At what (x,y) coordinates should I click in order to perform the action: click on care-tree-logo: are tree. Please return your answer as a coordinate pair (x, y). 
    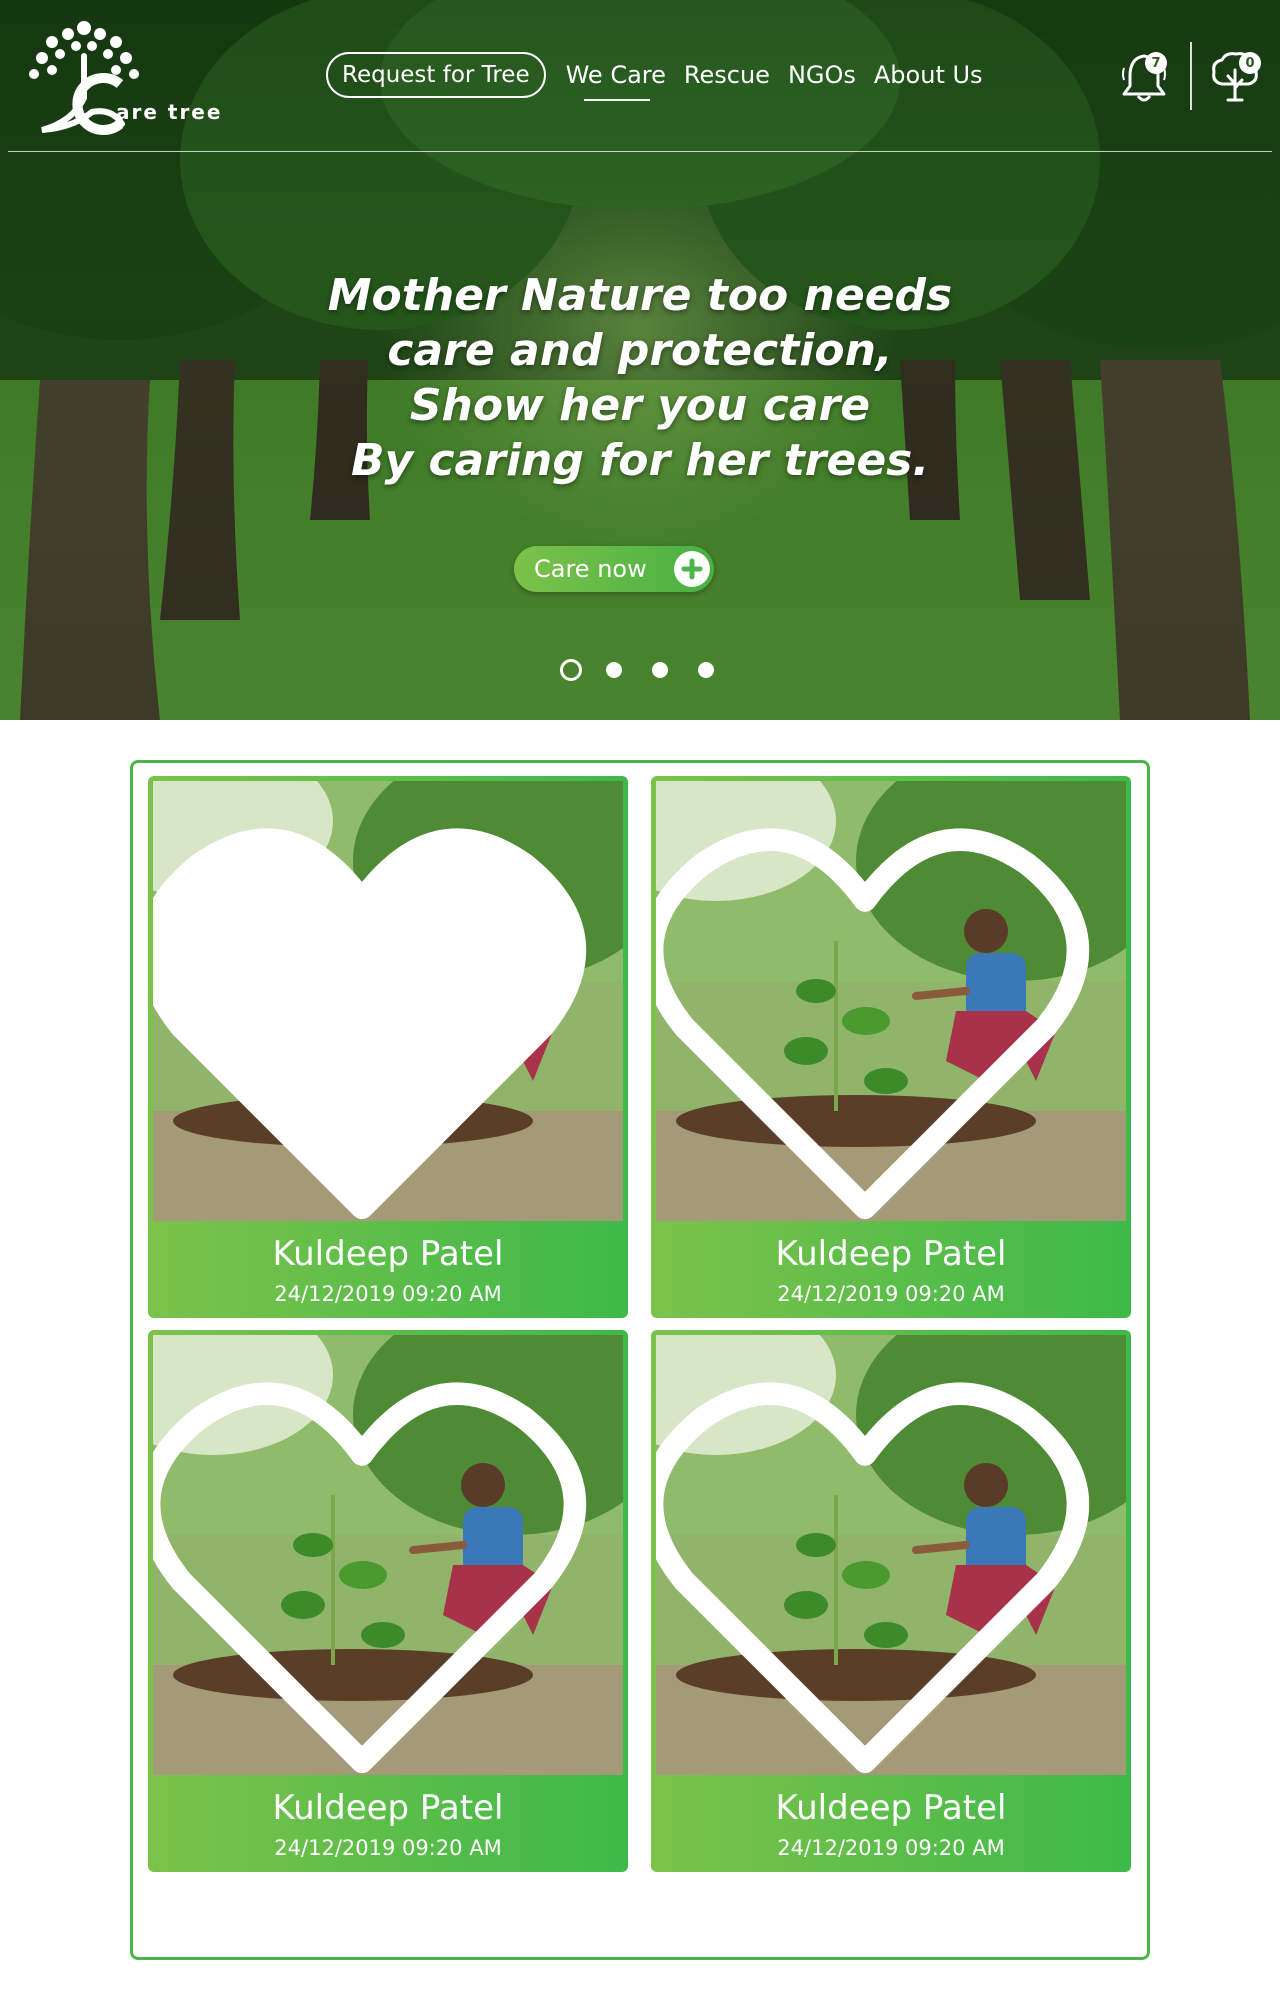
    Looking at the image, I should click on (122, 77).